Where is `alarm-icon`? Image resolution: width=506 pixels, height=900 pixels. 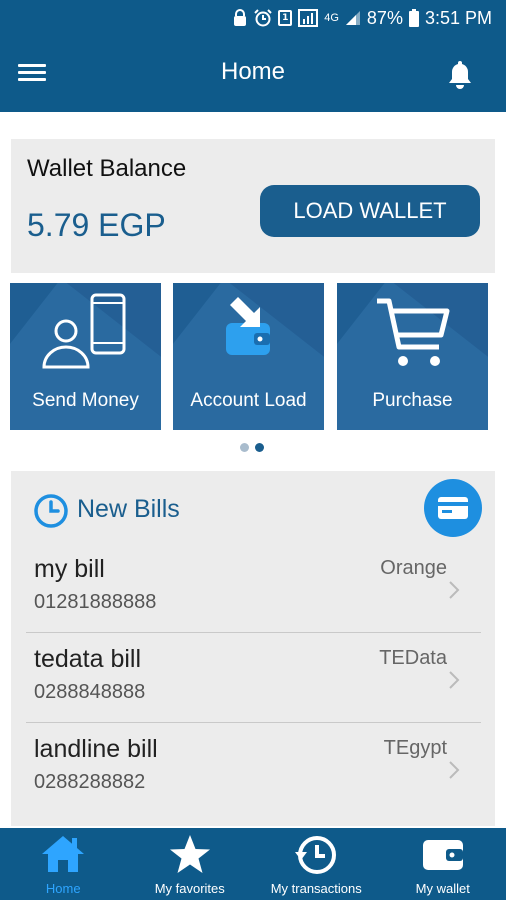
alarm-icon is located at coordinates (263, 18).